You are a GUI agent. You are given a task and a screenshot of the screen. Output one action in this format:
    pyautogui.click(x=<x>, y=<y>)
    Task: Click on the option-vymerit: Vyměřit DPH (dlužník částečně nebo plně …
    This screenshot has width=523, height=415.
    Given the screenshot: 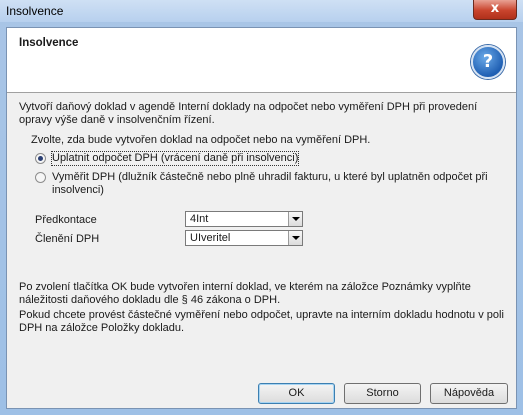 What is the action you would take?
    pyautogui.click(x=265, y=184)
    